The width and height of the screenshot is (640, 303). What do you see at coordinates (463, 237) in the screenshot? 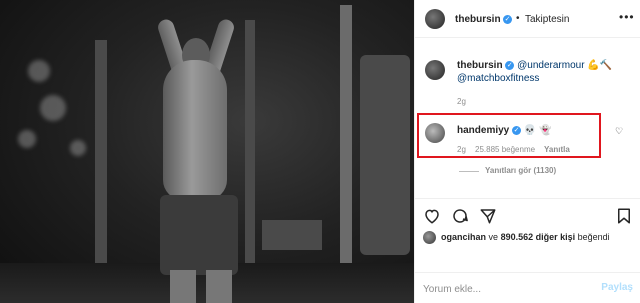
I see `liker-username: ogancihan` at bounding box center [463, 237].